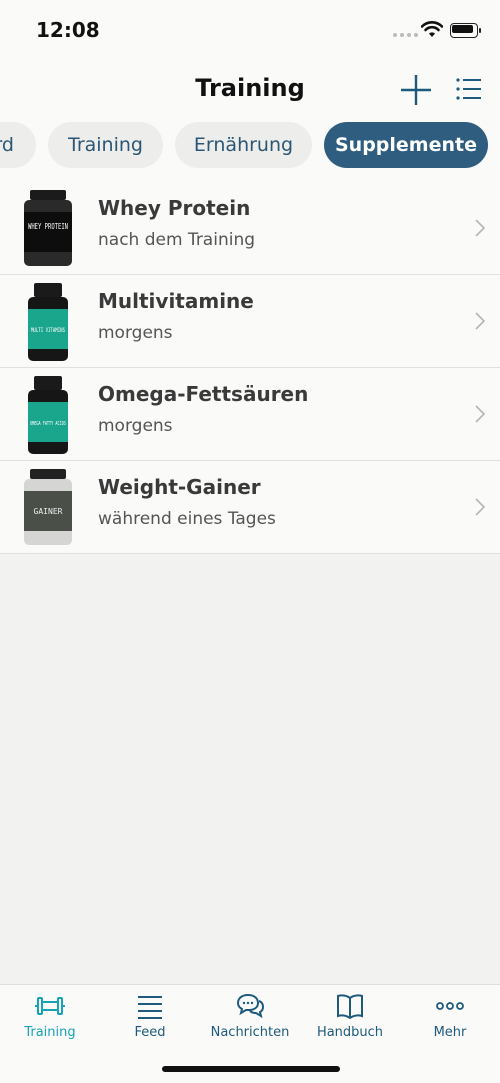  I want to click on jar-label-text: OMEGA FATTY ACIDS, so click(48, 424).